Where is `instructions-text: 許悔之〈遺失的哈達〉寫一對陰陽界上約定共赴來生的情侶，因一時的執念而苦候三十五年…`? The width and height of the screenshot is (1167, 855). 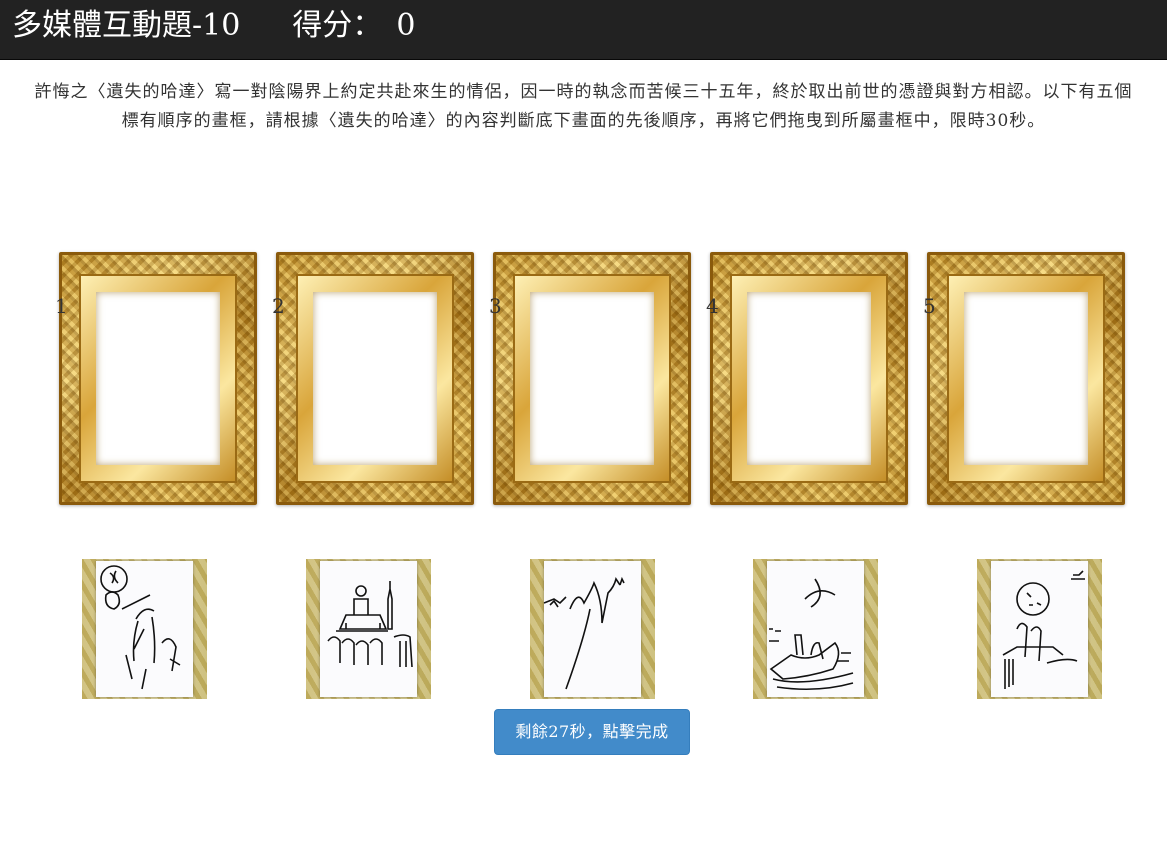
instructions-text: 許悔之〈遺失的哈達〉寫一對陰陽界上約定共赴來生的情侶，因一時的執念而苦候三十五年… is located at coordinates (583, 106).